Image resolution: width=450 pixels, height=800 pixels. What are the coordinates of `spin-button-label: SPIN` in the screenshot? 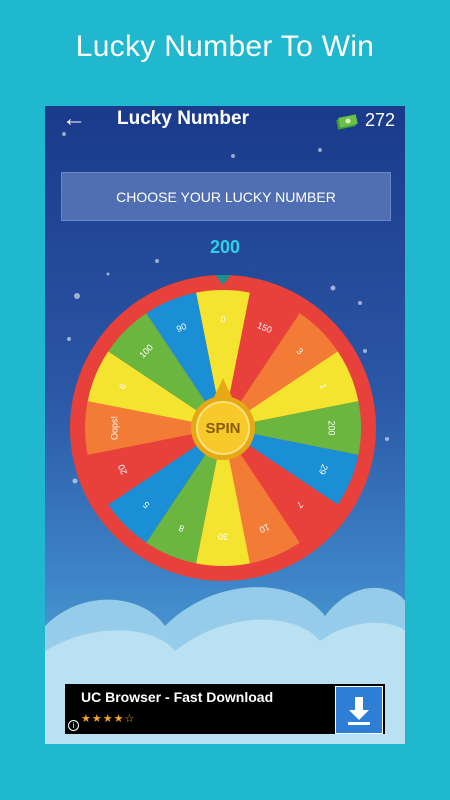 It's located at (222, 428).